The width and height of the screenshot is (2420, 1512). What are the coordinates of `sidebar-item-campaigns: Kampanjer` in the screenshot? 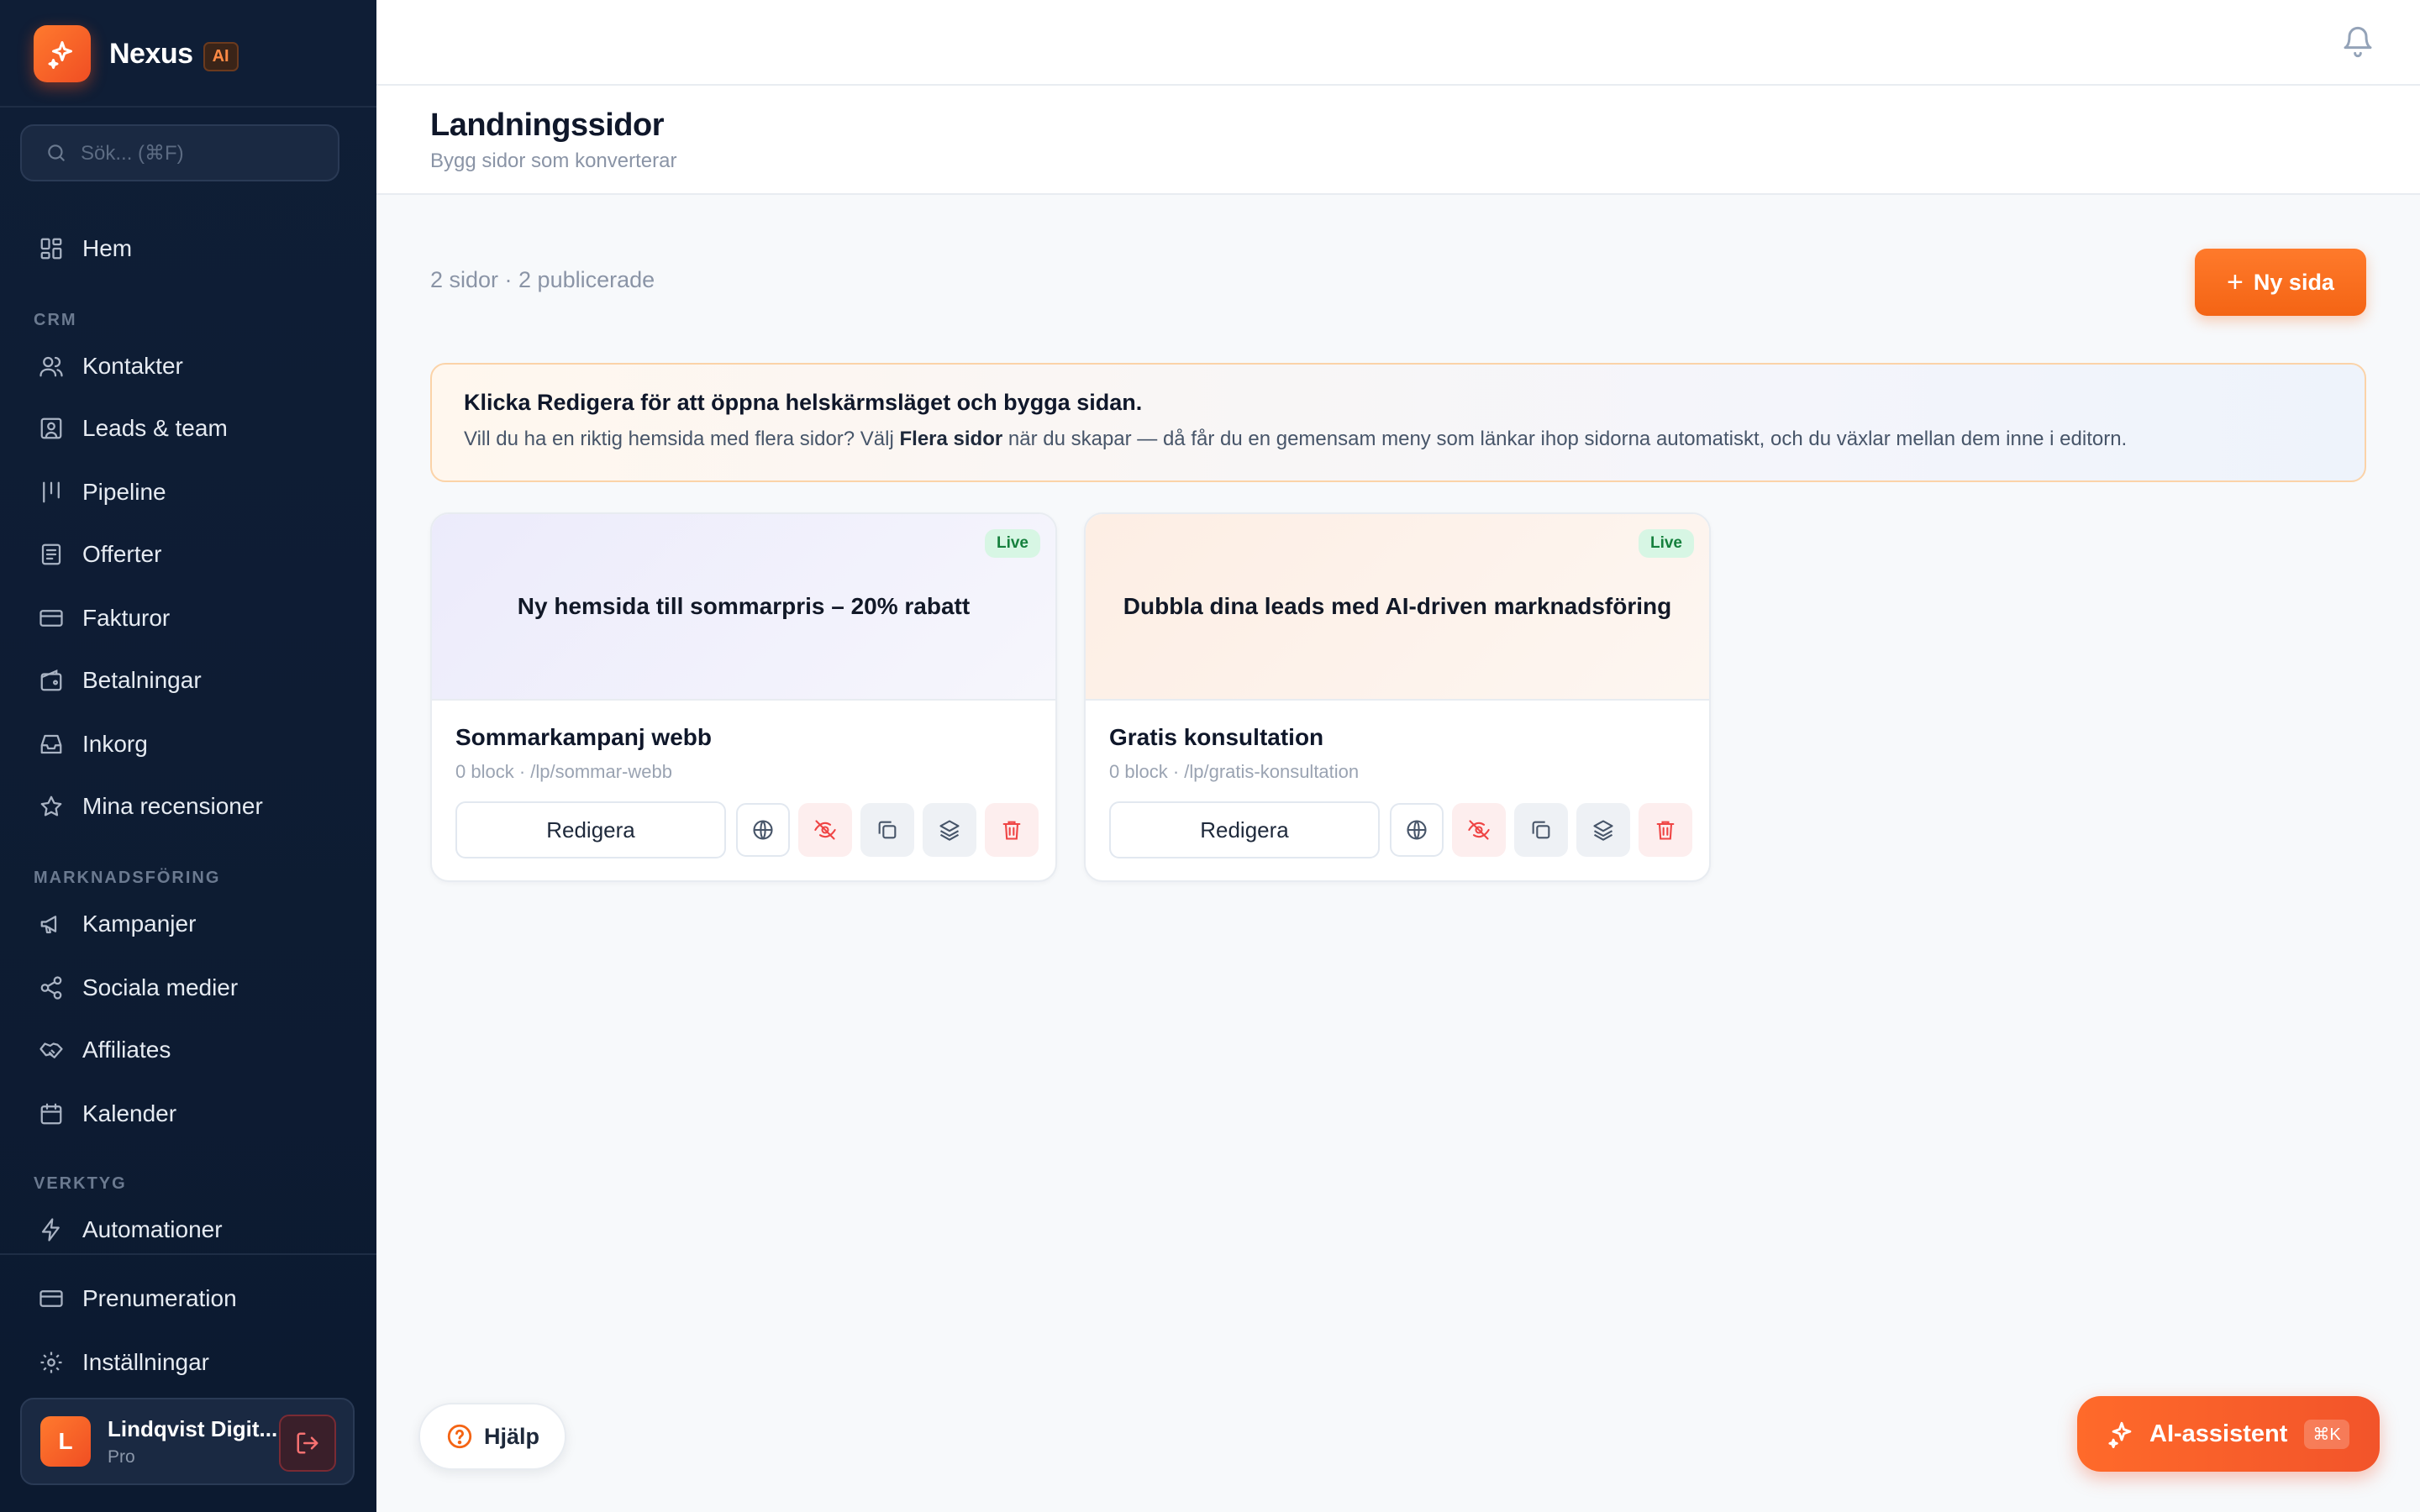 It's located at (116, 924).